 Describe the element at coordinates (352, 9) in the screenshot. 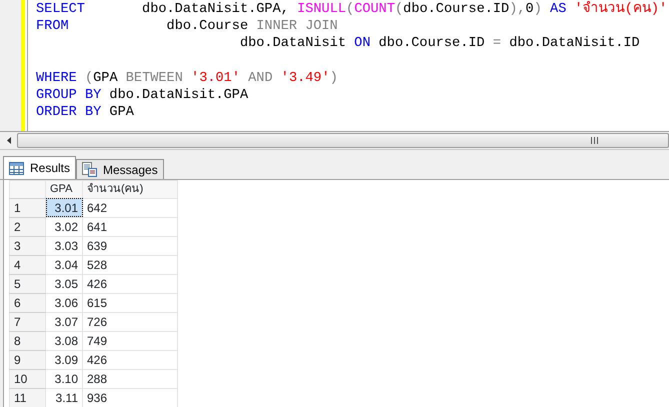

I see `code-line: SELECT dbo.DataNisit.GPA, ISNULL(COUNT(dbo.Course.ID),0) AS 'จำนวน(คน)'` at that location.